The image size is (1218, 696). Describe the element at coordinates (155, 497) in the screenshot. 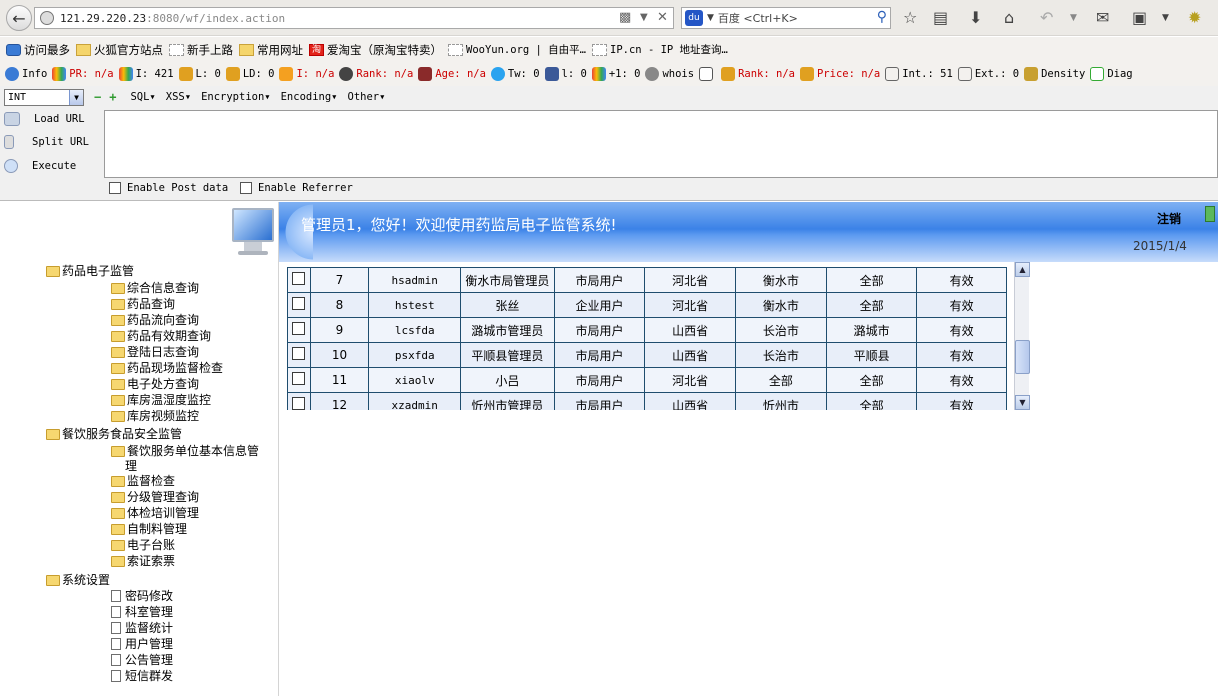

I see `tree-item: 分级管理查询` at that location.